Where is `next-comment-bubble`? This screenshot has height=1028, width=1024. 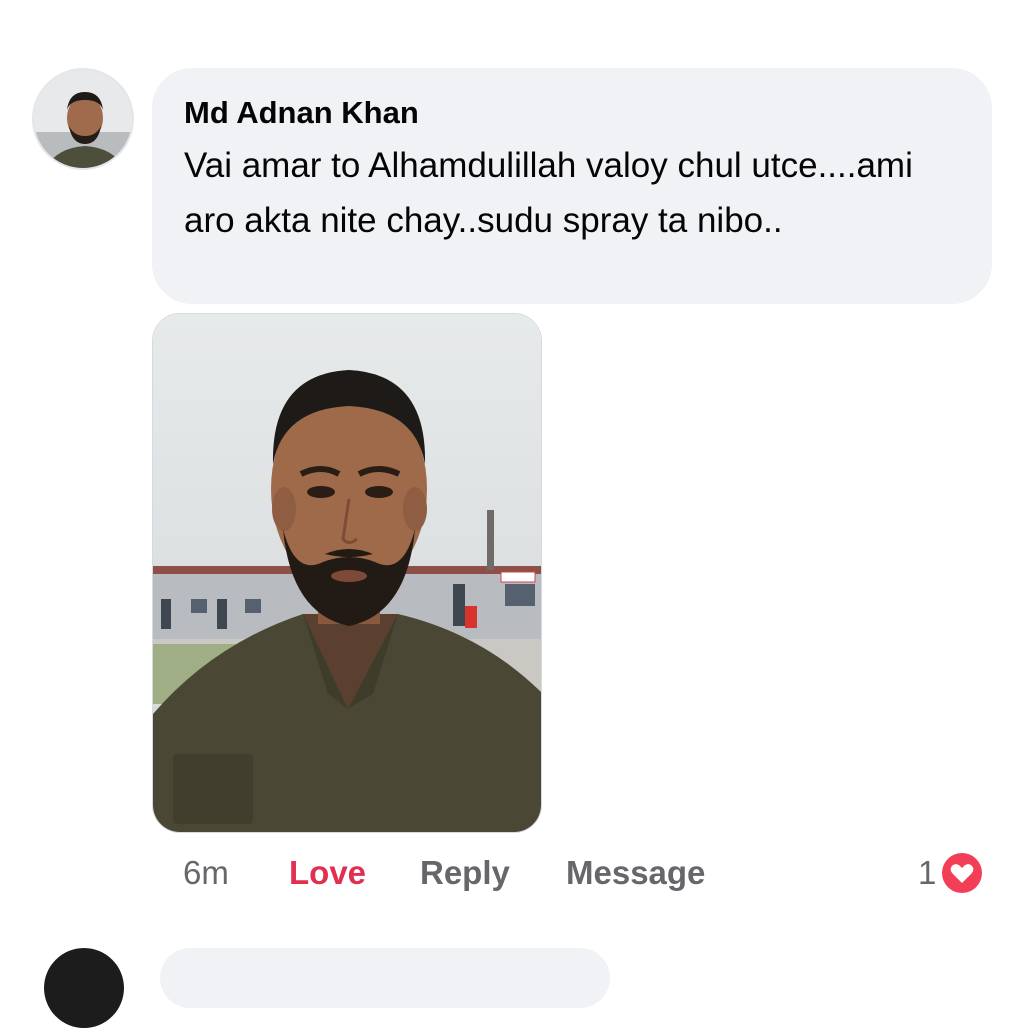 next-comment-bubble is located at coordinates (385, 978).